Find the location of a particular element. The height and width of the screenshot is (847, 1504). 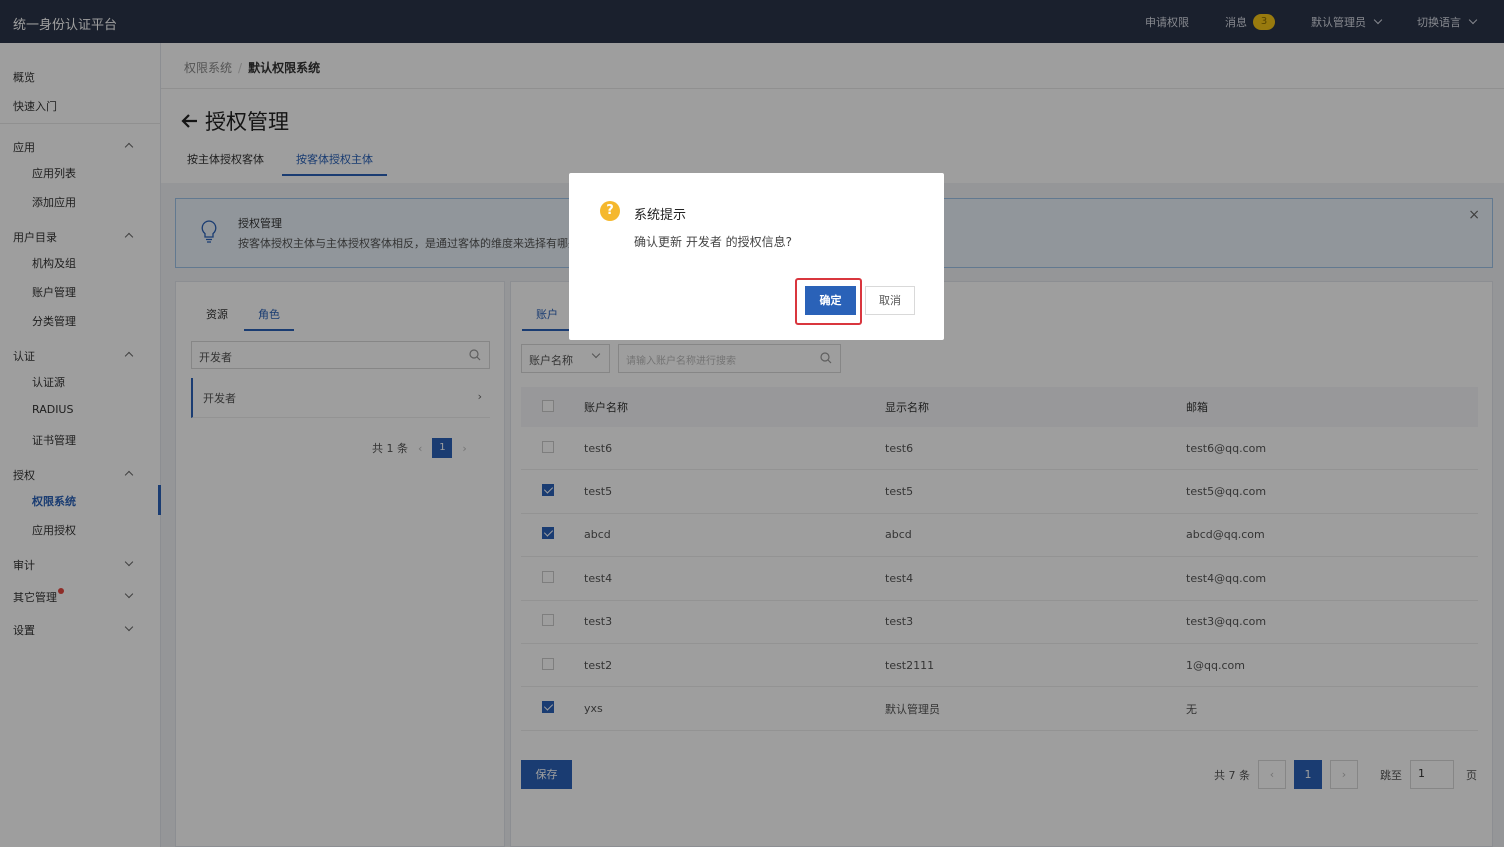

cancel-button: 取消 is located at coordinates (890, 300).